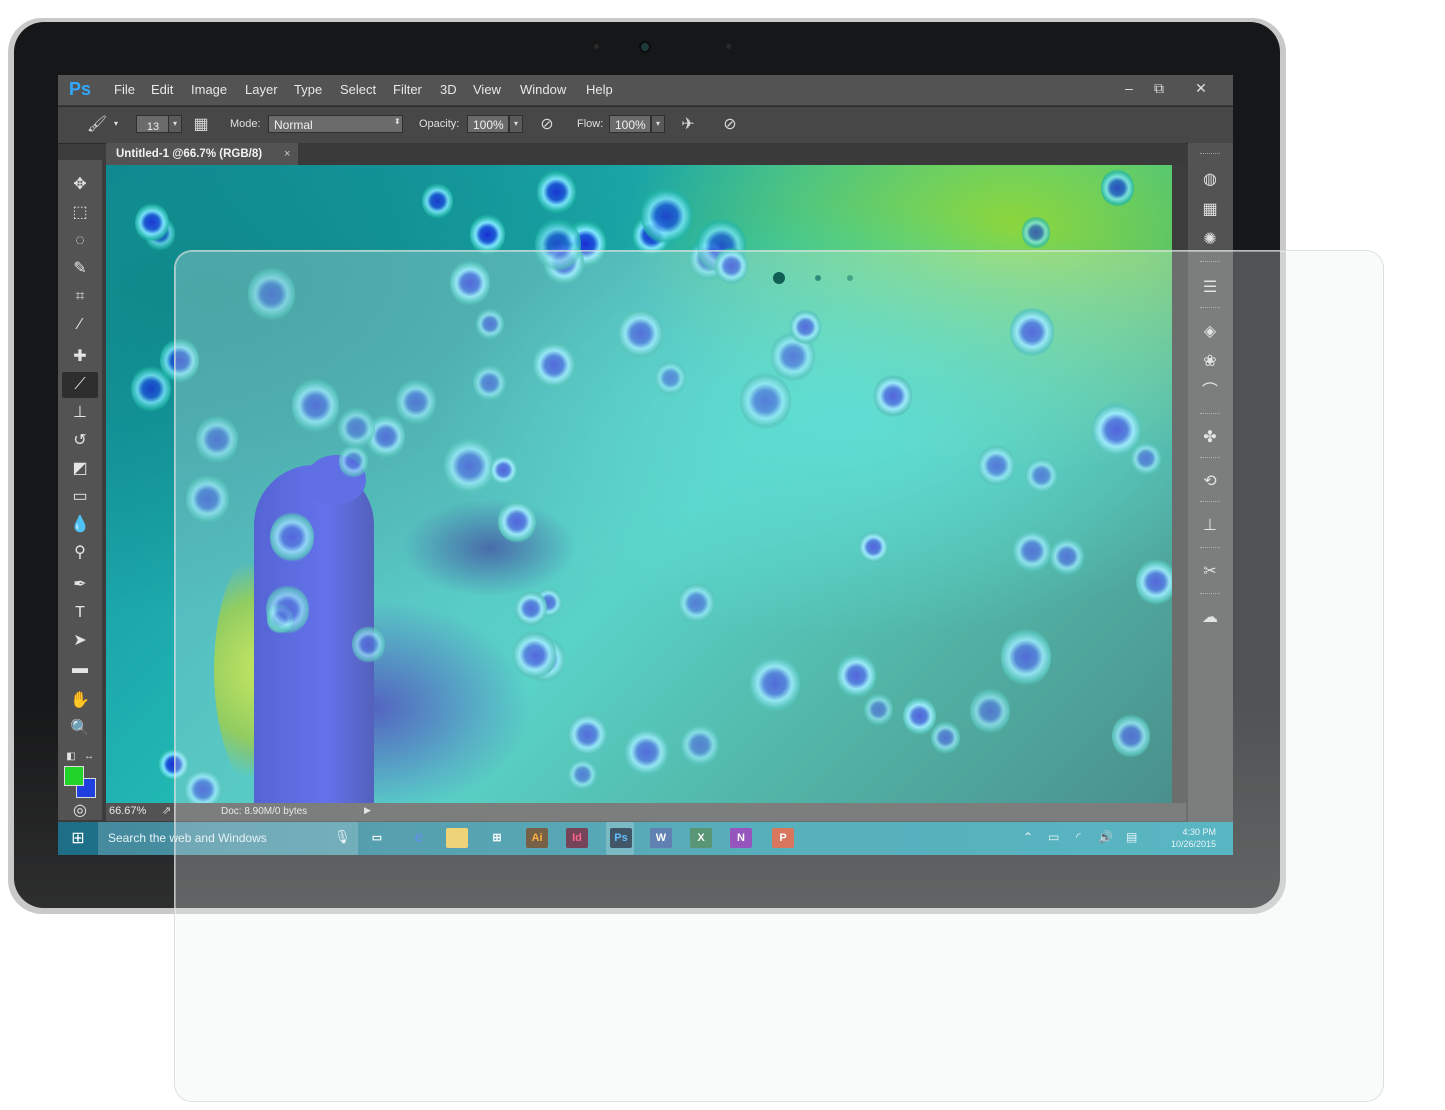 This screenshot has height=1110, width=1445. I want to click on start-button: ⊞, so click(78, 838).